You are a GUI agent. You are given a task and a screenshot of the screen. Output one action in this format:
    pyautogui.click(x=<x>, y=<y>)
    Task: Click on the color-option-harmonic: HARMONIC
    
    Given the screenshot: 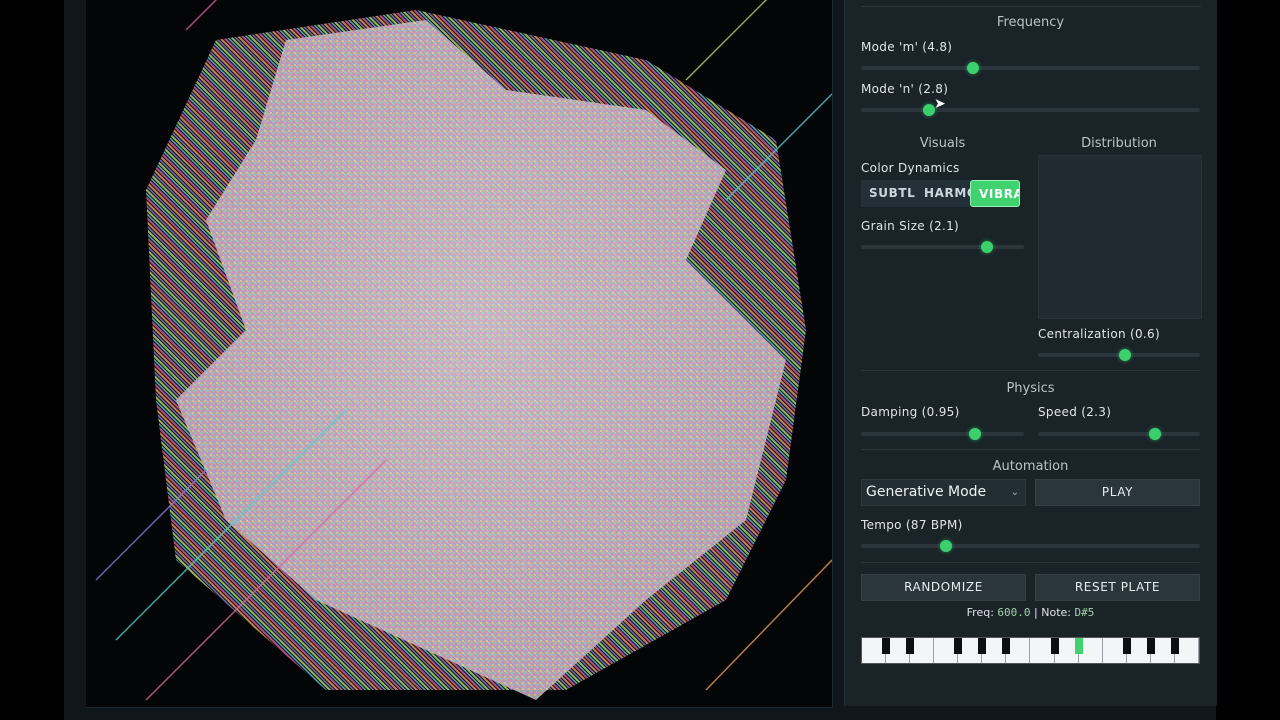 What is the action you would take?
    pyautogui.click(x=943, y=193)
    